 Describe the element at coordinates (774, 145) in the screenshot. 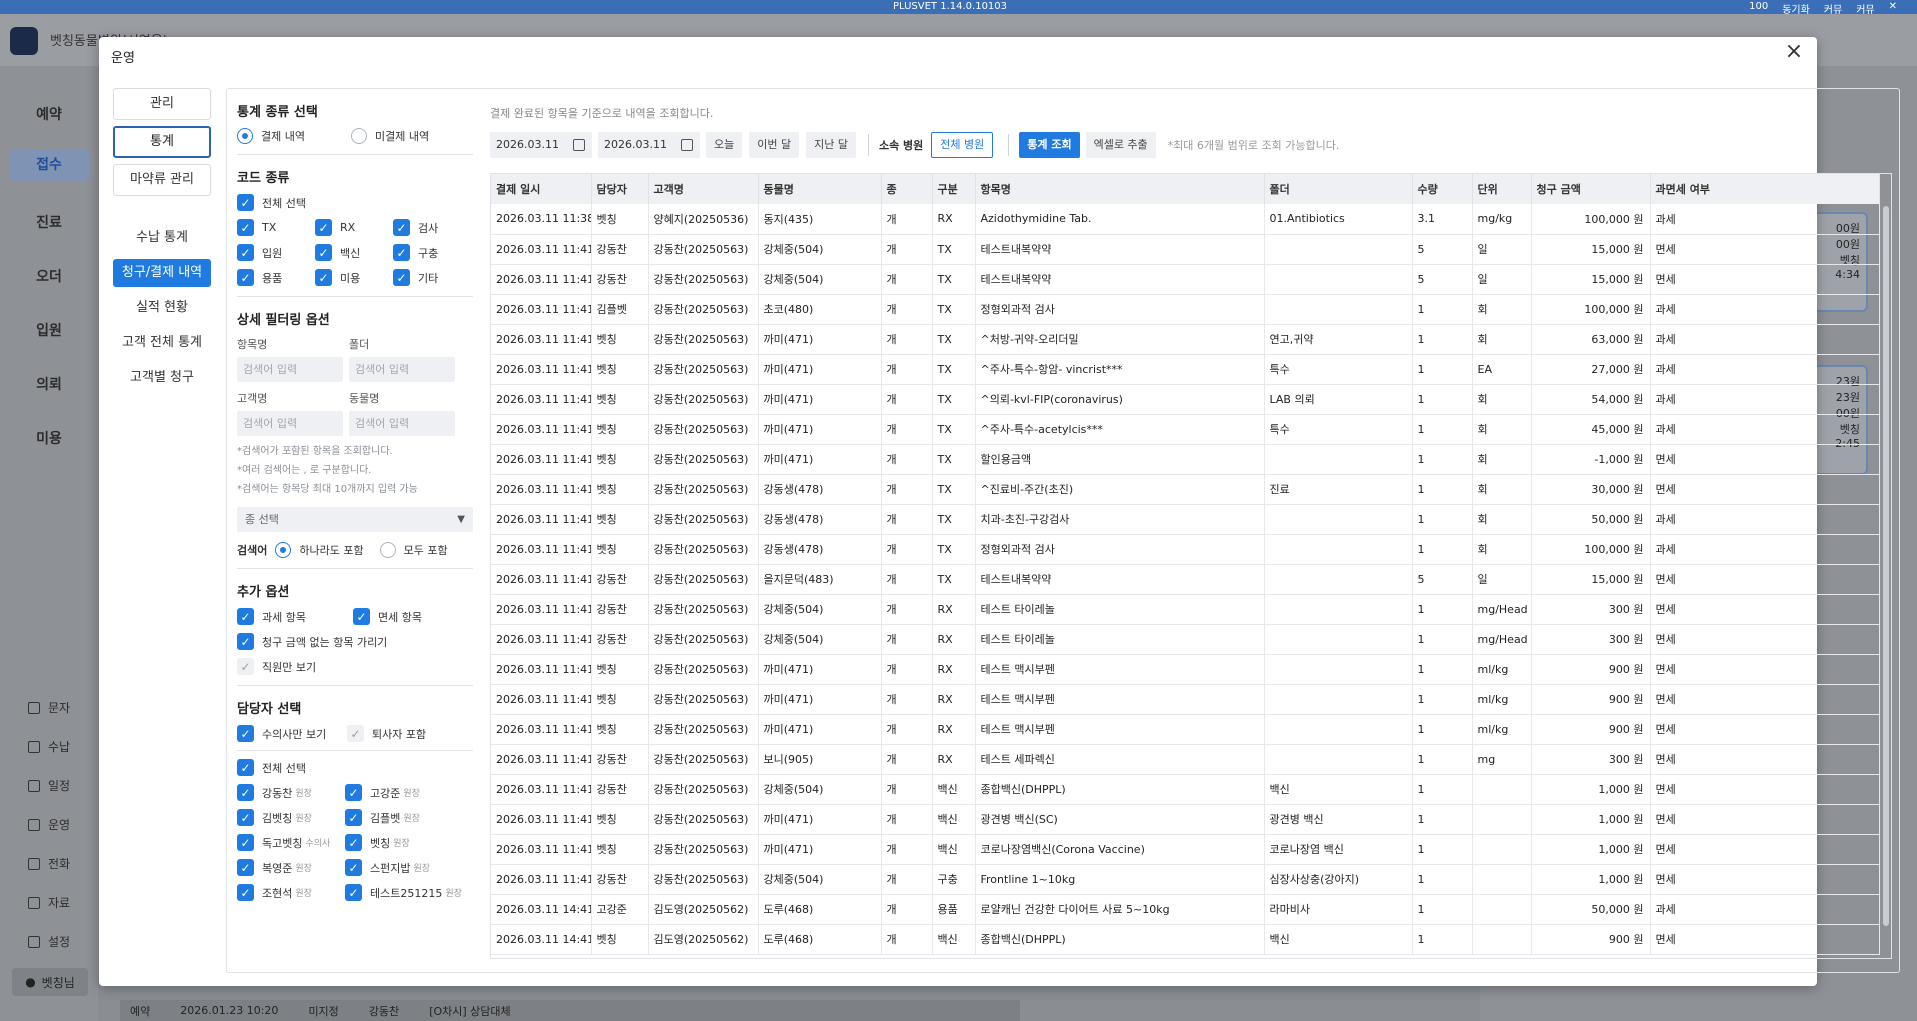

I see `this-month-button: 이번 달` at that location.